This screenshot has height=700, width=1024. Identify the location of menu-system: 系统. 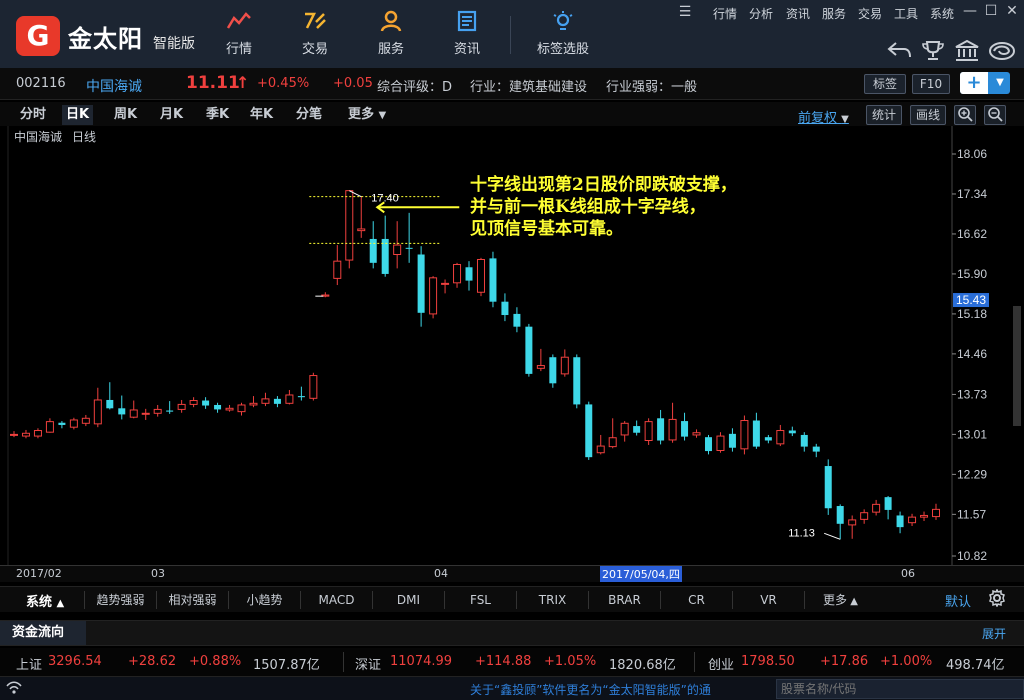
(942, 13).